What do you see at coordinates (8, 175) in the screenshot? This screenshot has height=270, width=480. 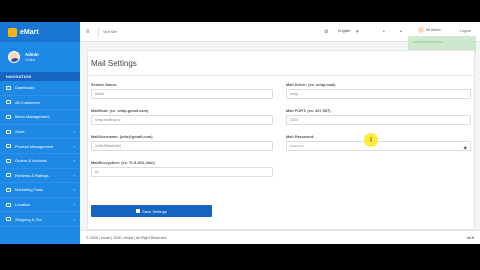 I see `star-icon` at bounding box center [8, 175].